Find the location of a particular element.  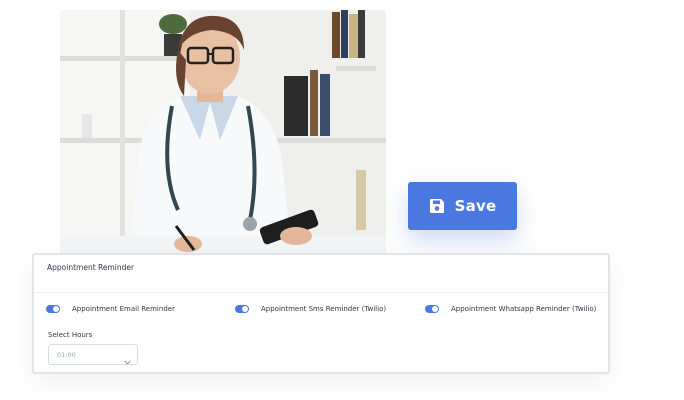

toggle-sms-reminder: Appointment Sms Reminder (Twilio) is located at coordinates (310, 309).